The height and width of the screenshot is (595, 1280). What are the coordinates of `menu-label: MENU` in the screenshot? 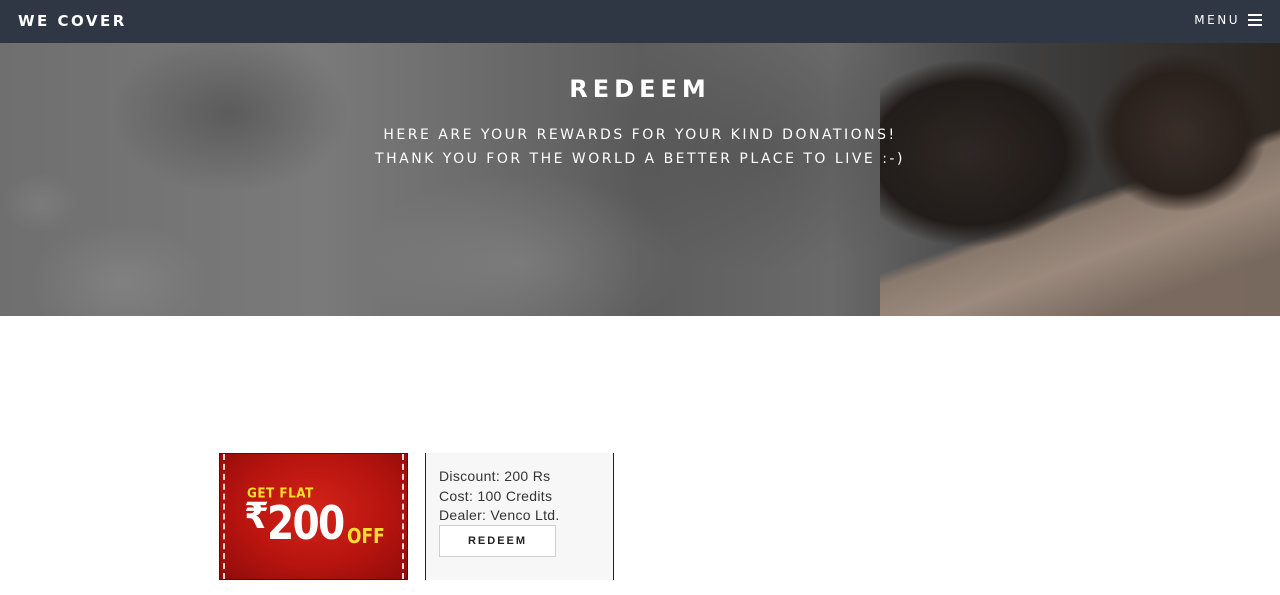 It's located at (1217, 20).